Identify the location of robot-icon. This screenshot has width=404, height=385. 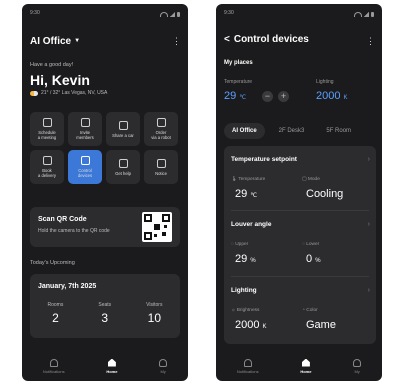
(161, 122).